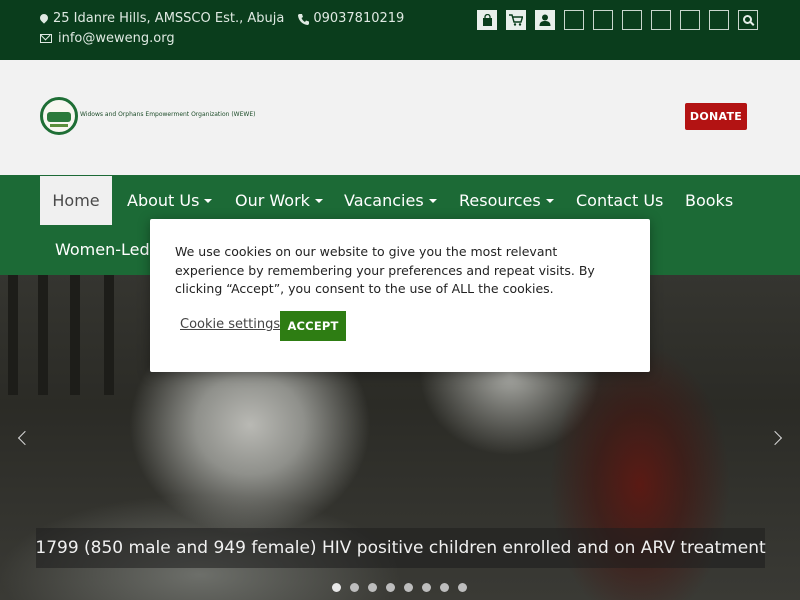 This screenshot has width=800, height=600. Describe the element at coordinates (169, 18) in the screenshot. I see `address-text: 25 Idanre Hills, AMSSCO Est., Abuja` at that location.